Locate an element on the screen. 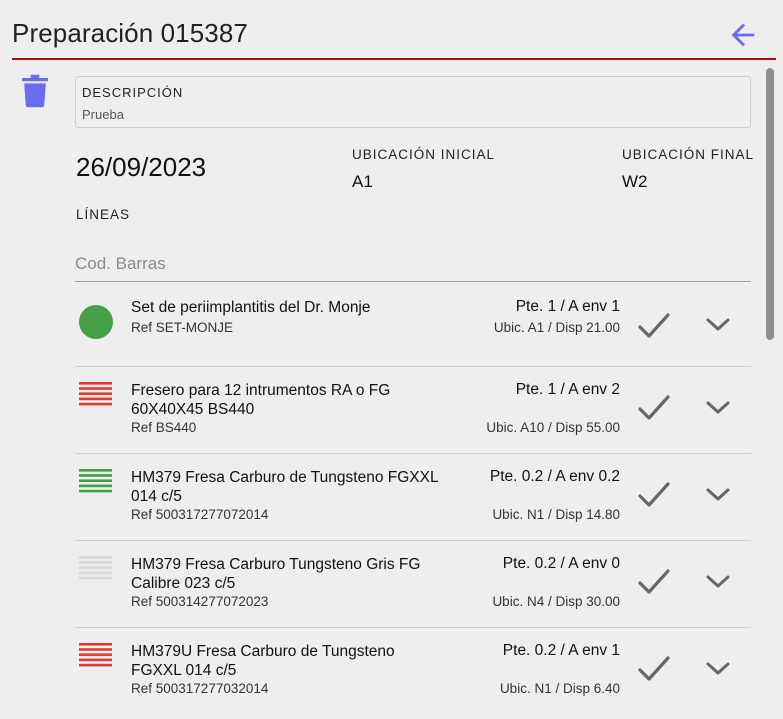  status-green-dot-icon is located at coordinates (96, 322).